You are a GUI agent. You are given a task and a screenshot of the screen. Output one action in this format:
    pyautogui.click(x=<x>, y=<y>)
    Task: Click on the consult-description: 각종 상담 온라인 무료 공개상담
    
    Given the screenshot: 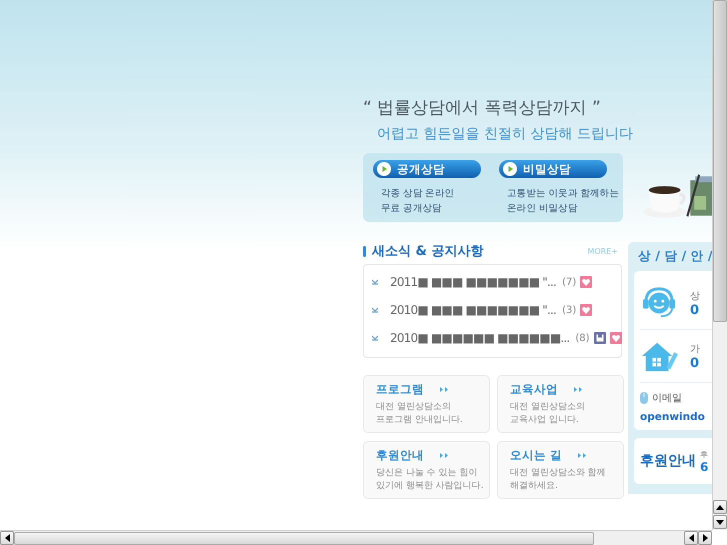 What is the action you would take?
    pyautogui.click(x=417, y=201)
    